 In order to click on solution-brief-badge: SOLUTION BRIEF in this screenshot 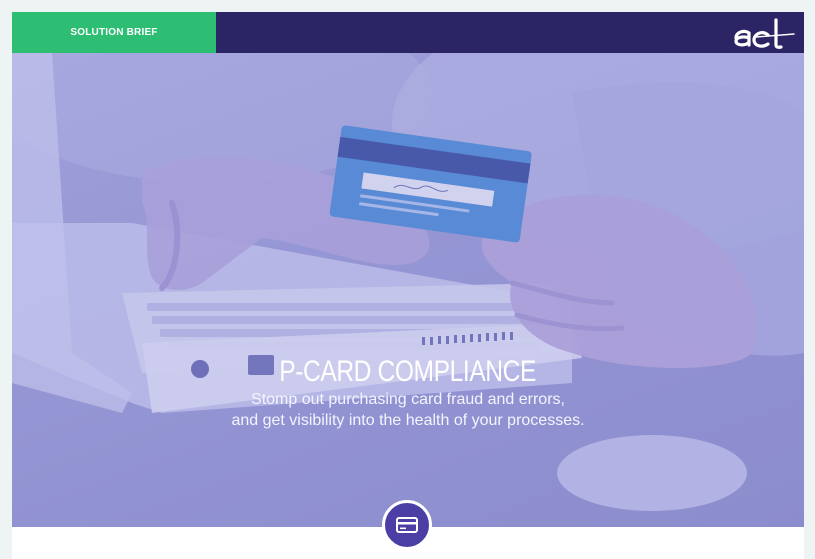, I will do `click(114, 32)`.